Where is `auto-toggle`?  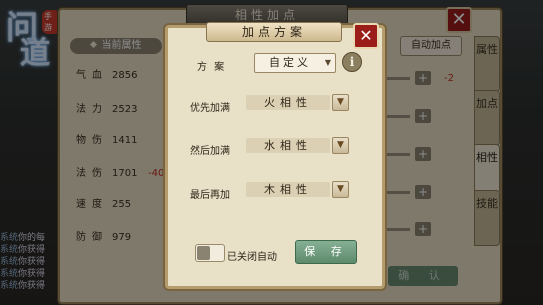 auto-toggle is located at coordinates (210, 253).